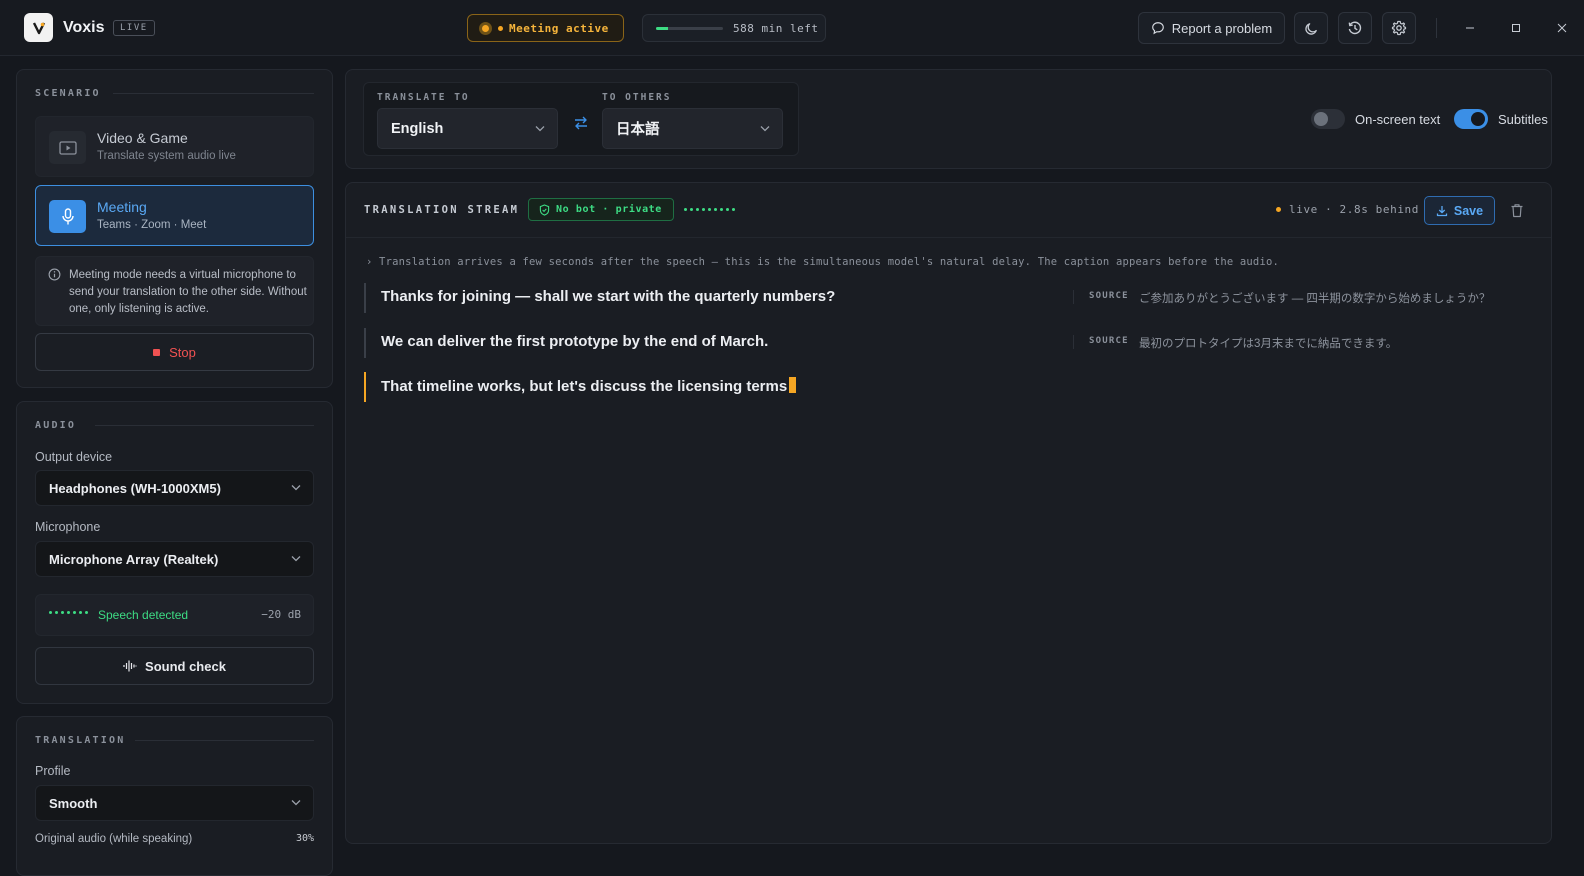 The image size is (1584, 876). What do you see at coordinates (281, 614) in the screenshot?
I see `speech-level: −20 dB` at bounding box center [281, 614].